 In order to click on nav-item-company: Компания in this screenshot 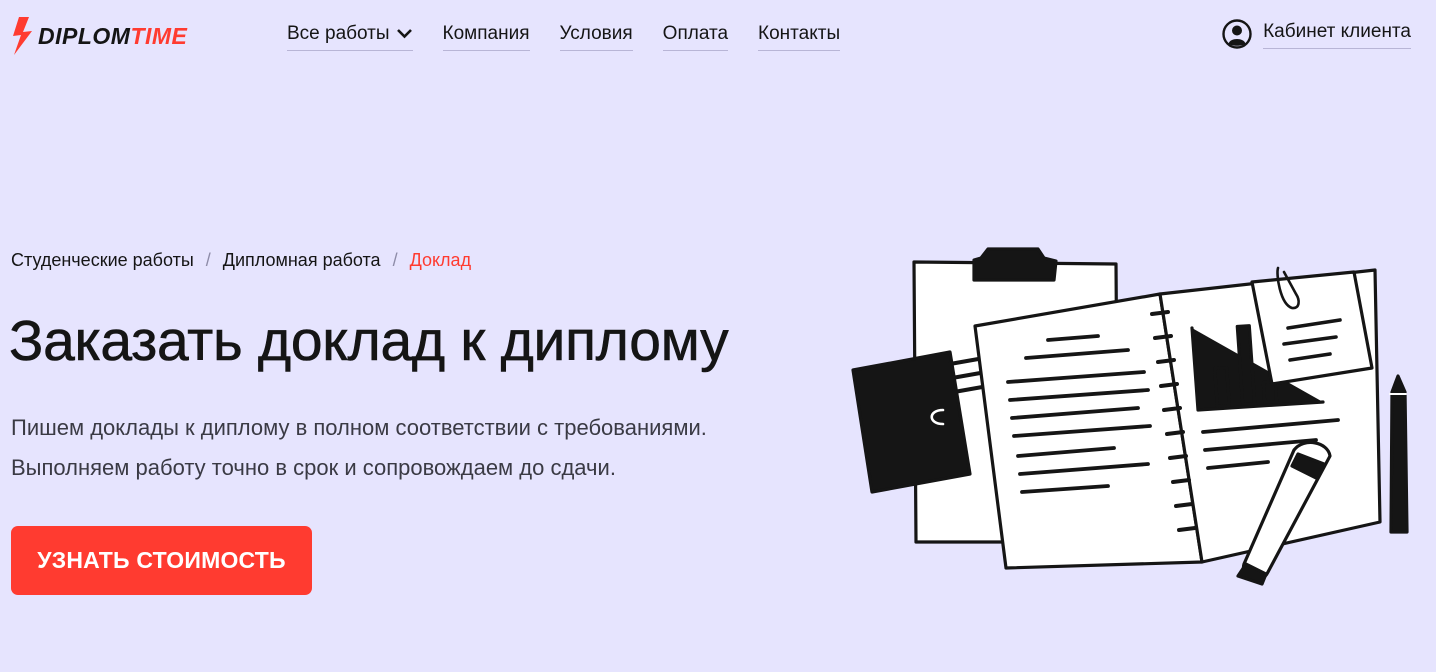, I will do `click(486, 36)`.